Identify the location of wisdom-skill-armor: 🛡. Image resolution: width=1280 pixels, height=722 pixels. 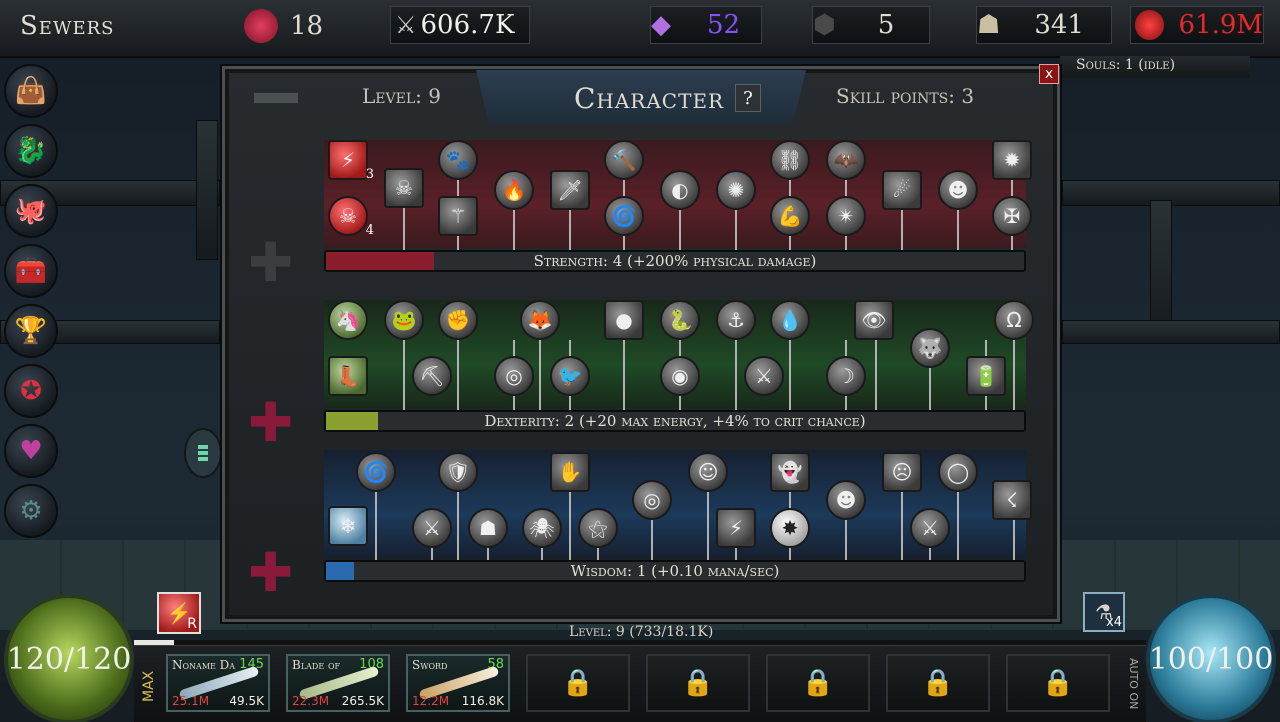
(458, 472).